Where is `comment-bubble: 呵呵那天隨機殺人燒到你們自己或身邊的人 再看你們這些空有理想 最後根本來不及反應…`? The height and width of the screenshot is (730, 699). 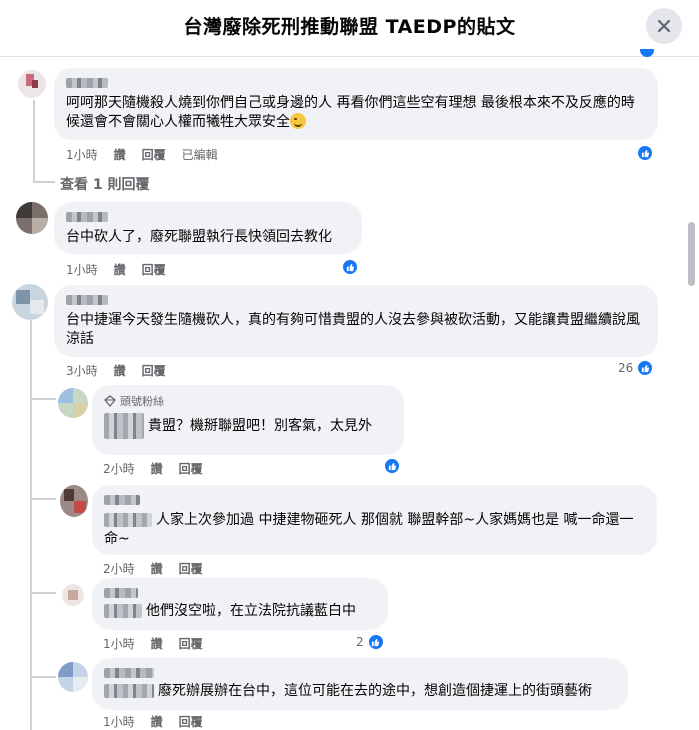
comment-bubble: 呵呵那天隨機殺人燒到你們自己或身邊的人 再看你們這些空有理想 最後根本來不及反應… is located at coordinates (356, 104).